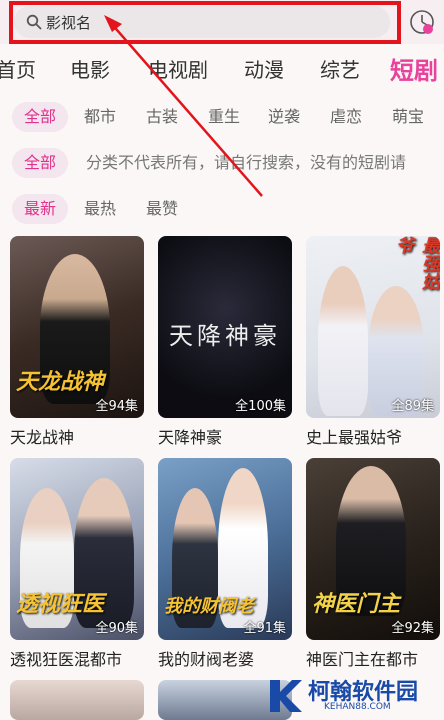 Image resolution: width=444 pixels, height=720 pixels. What do you see at coordinates (356, 604) in the screenshot?
I see `poster-title-art: 神医门主` at bounding box center [356, 604].